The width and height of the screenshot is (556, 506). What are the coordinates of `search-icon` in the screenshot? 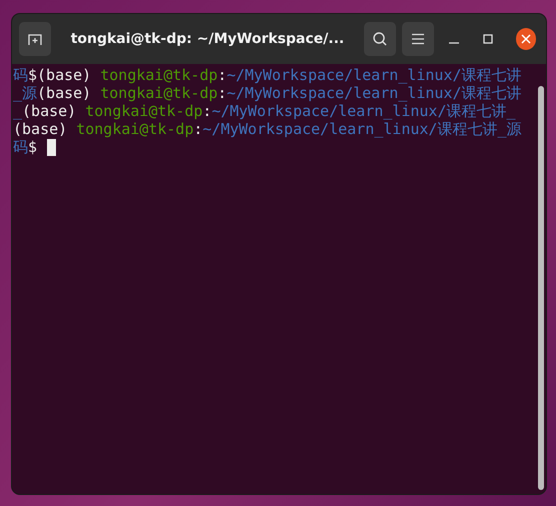 It's located at (380, 39).